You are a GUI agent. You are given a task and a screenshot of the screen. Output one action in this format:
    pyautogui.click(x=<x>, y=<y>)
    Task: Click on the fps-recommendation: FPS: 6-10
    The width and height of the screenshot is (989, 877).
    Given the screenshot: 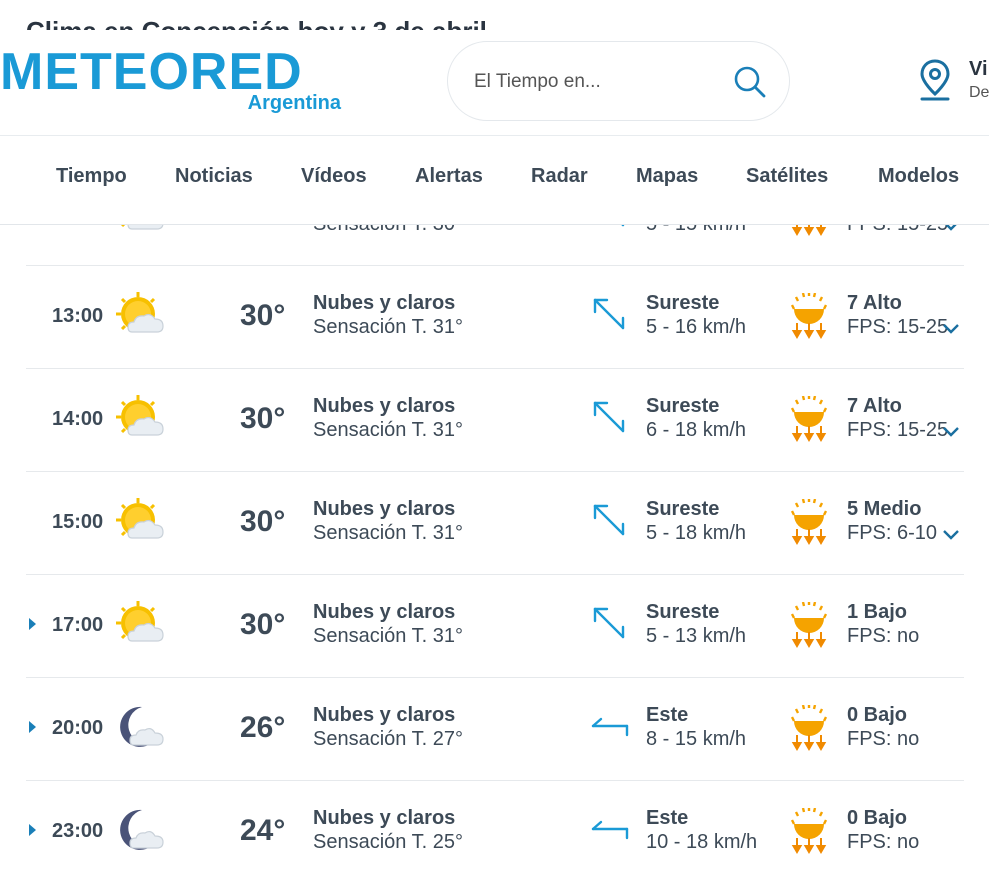 What is the action you would take?
    pyautogui.click(x=892, y=533)
    